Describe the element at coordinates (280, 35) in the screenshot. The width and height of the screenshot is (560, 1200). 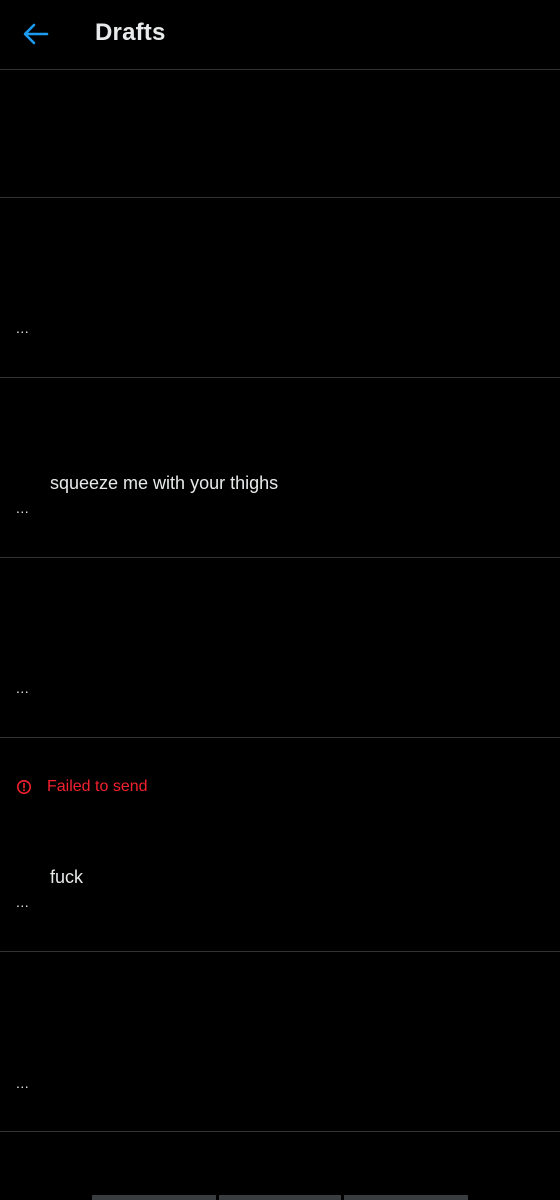
I see `app-header: Drafts` at that location.